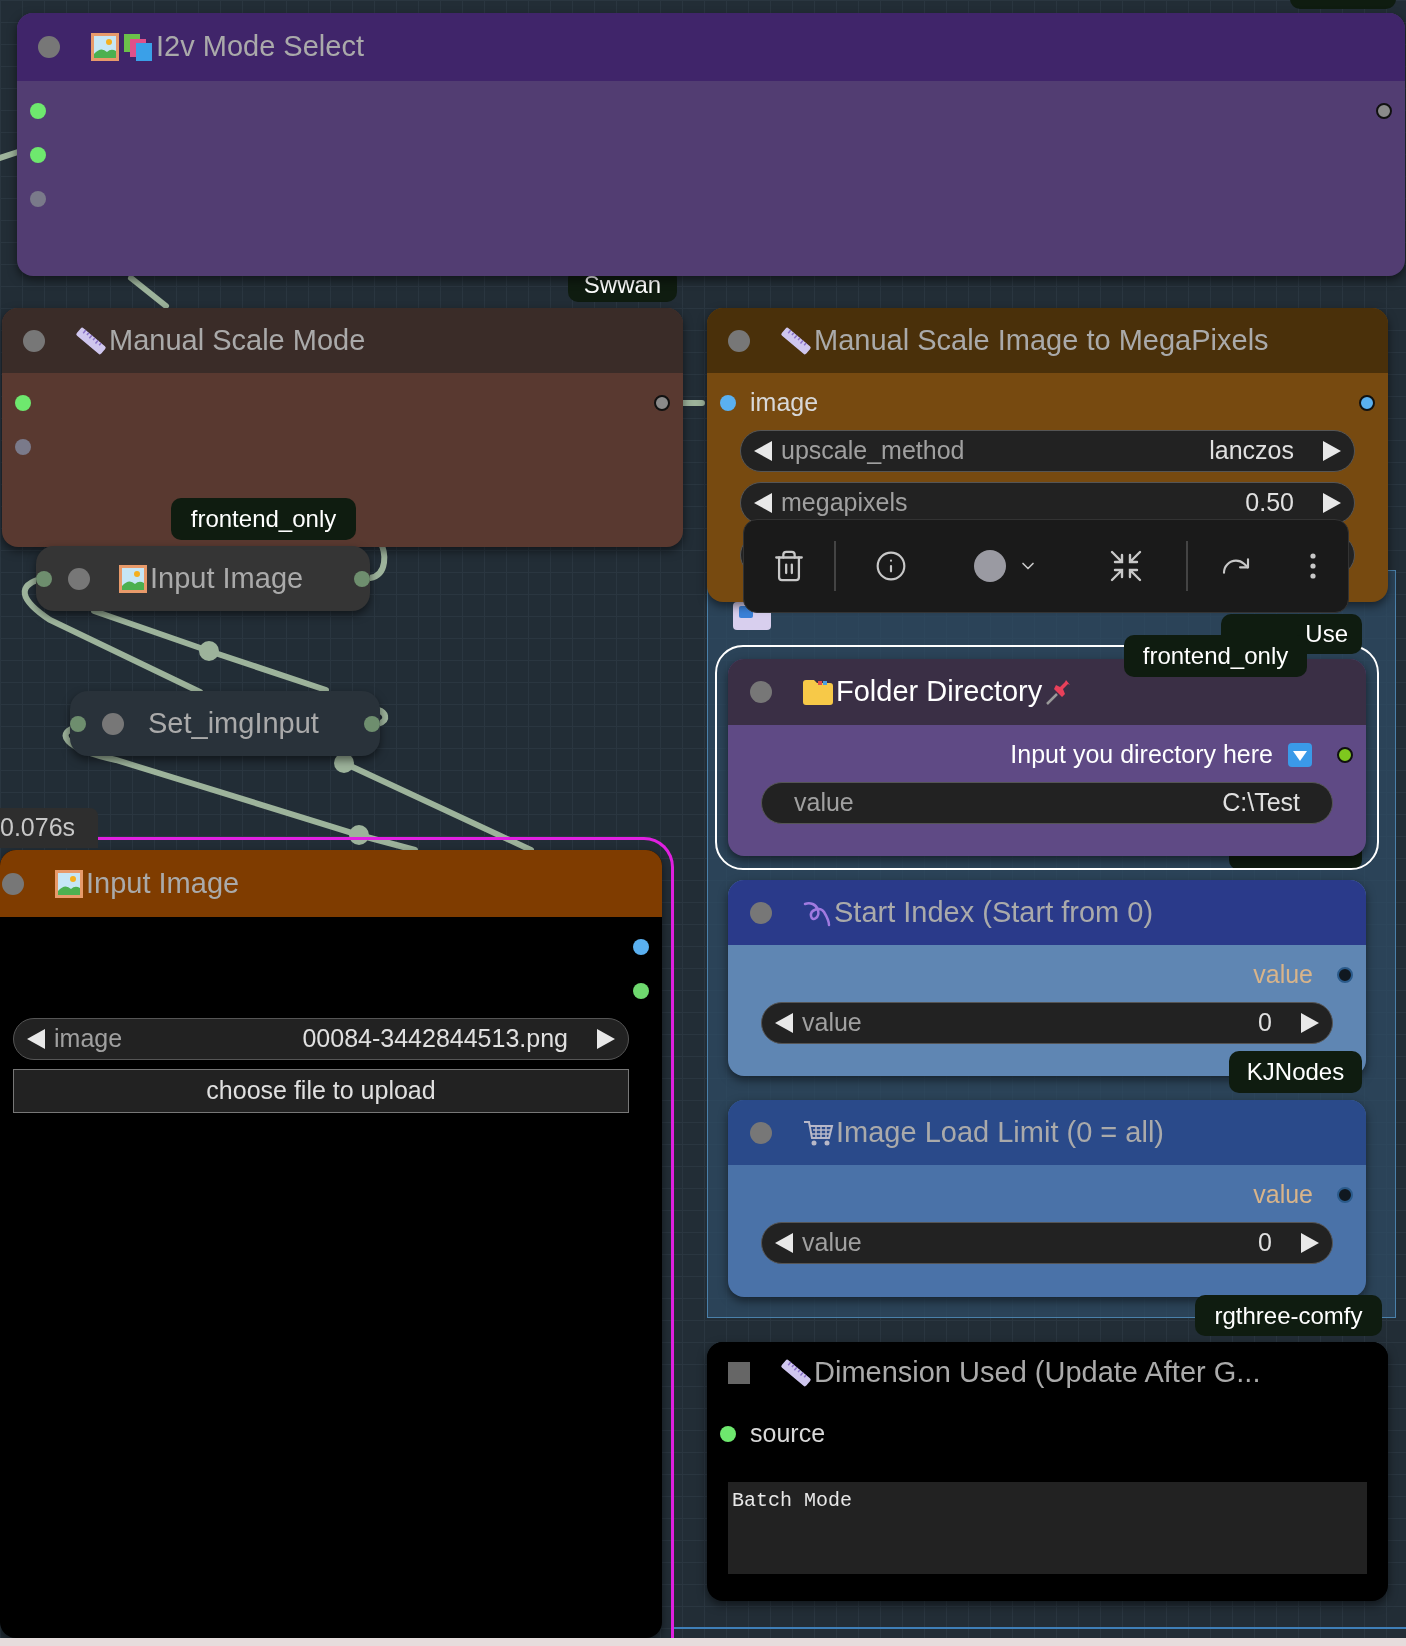 The image size is (1406, 1646). I want to click on text-widget: value C:\Test, so click(1047, 803).